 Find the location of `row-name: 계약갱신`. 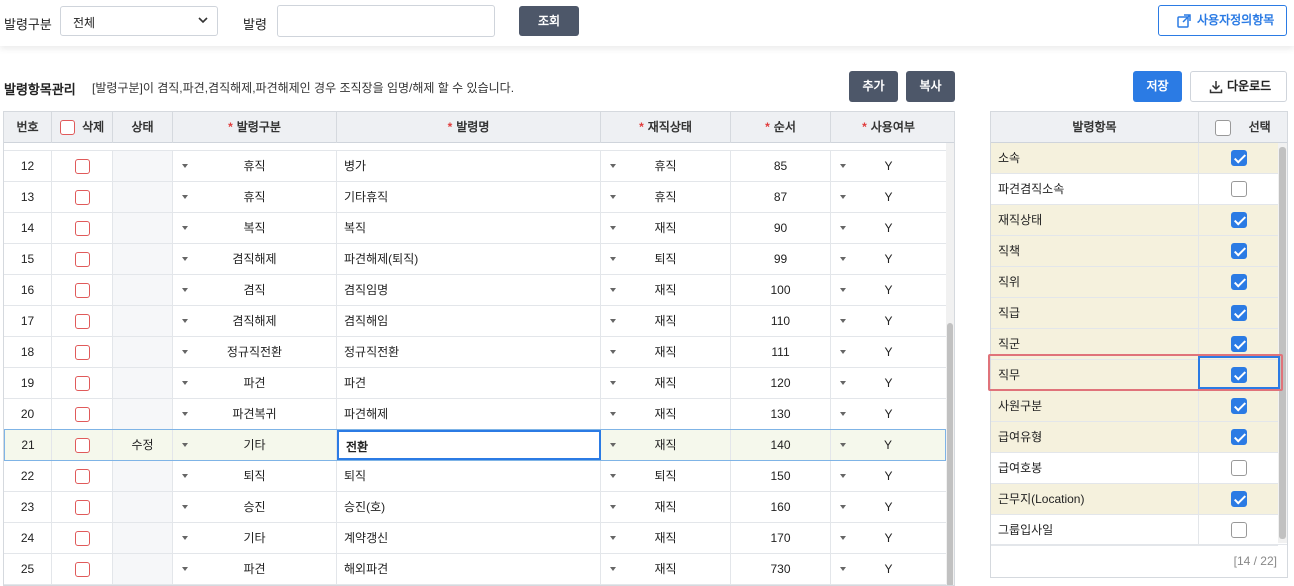

row-name: 계약갱신 is located at coordinates (469, 538).